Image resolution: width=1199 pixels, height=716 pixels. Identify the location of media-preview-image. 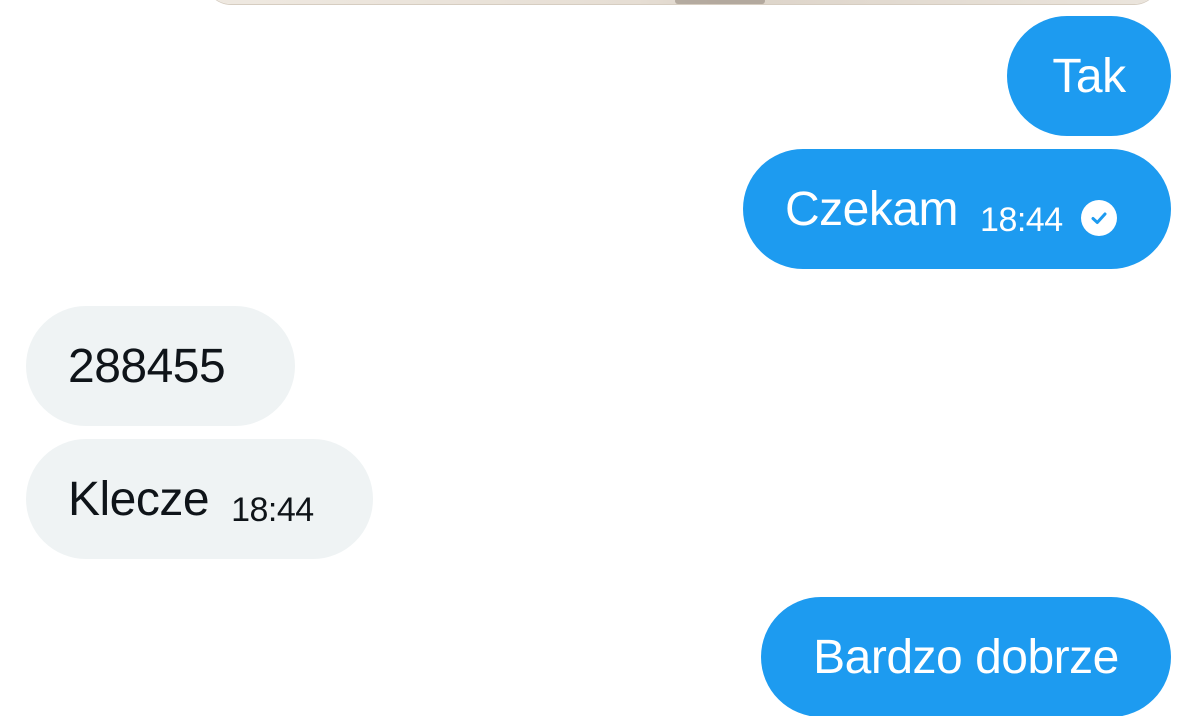
(682, 2).